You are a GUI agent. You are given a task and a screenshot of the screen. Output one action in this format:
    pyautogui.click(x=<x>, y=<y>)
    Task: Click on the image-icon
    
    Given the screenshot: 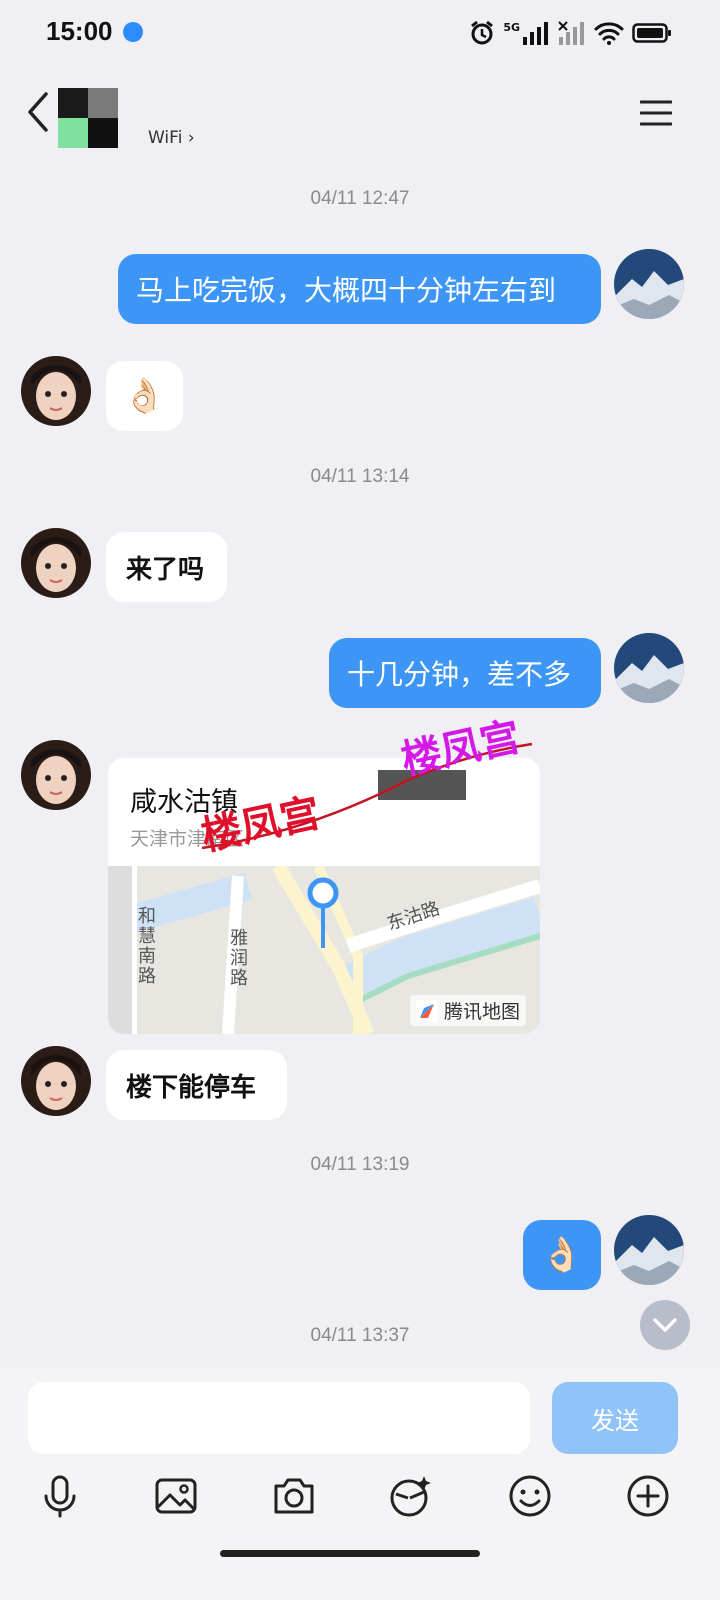 What is the action you would take?
    pyautogui.click(x=176, y=1496)
    